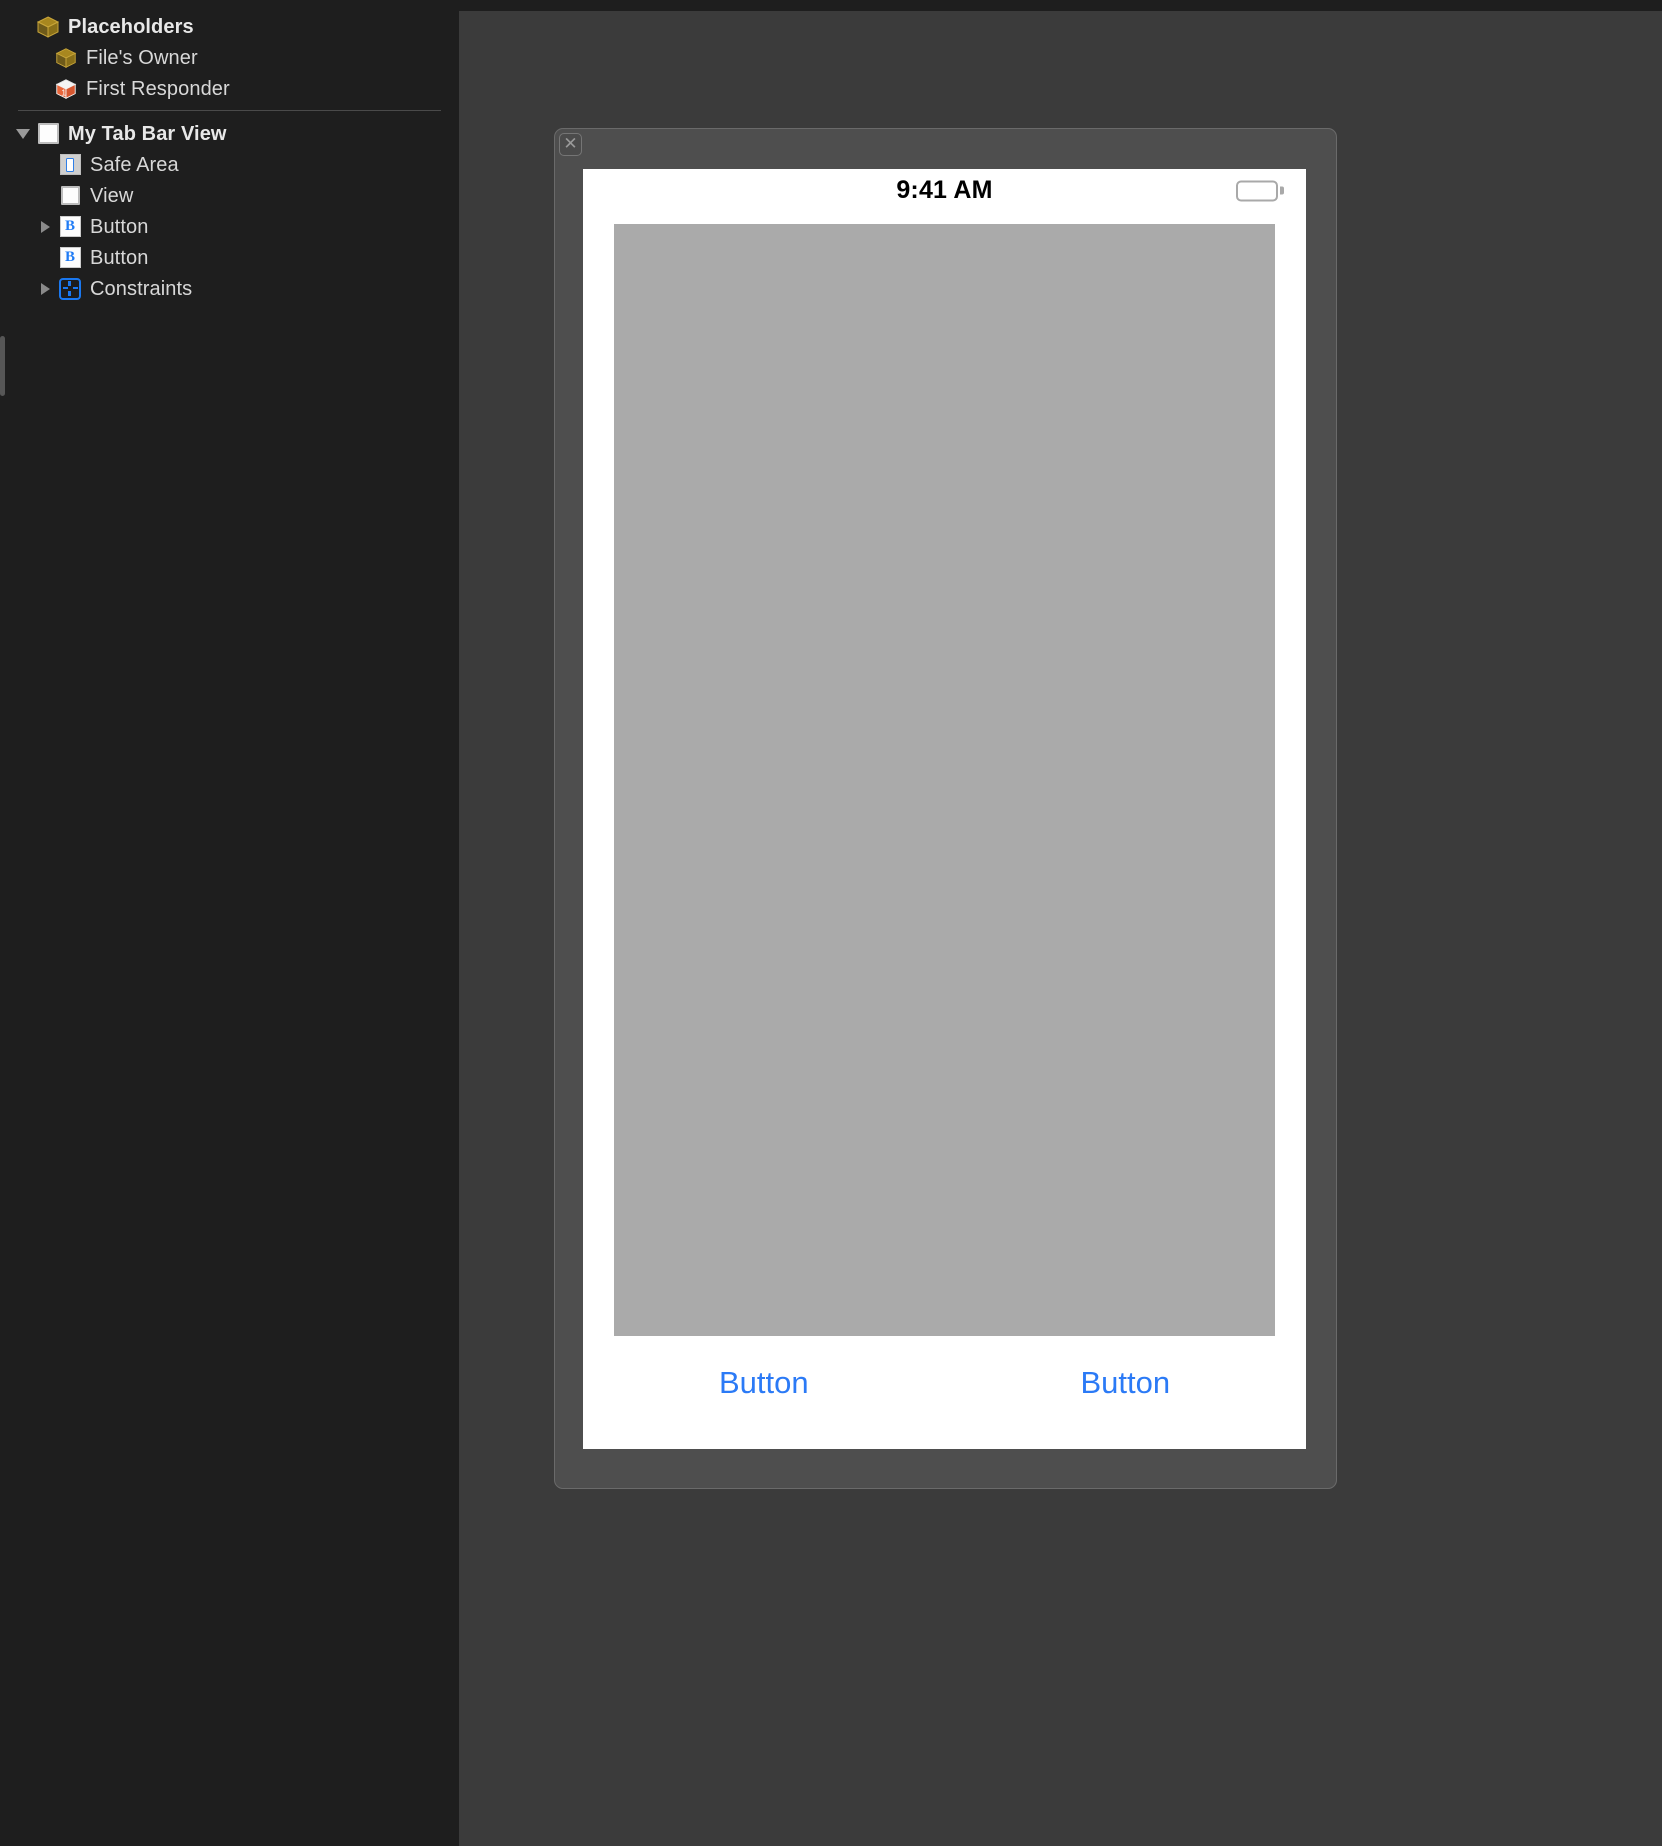 The height and width of the screenshot is (1846, 1662). Describe the element at coordinates (570, 144) in the screenshot. I see `close-icon: ✕` at that location.